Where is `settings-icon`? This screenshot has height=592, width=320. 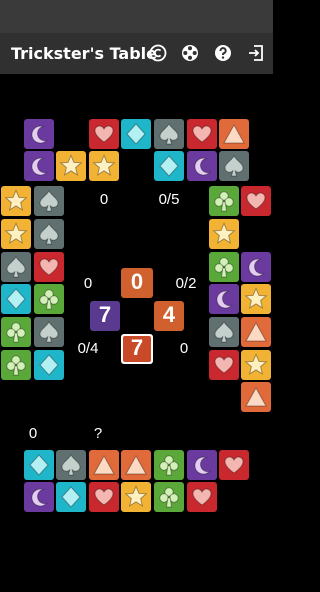
settings-icon is located at coordinates (190, 53).